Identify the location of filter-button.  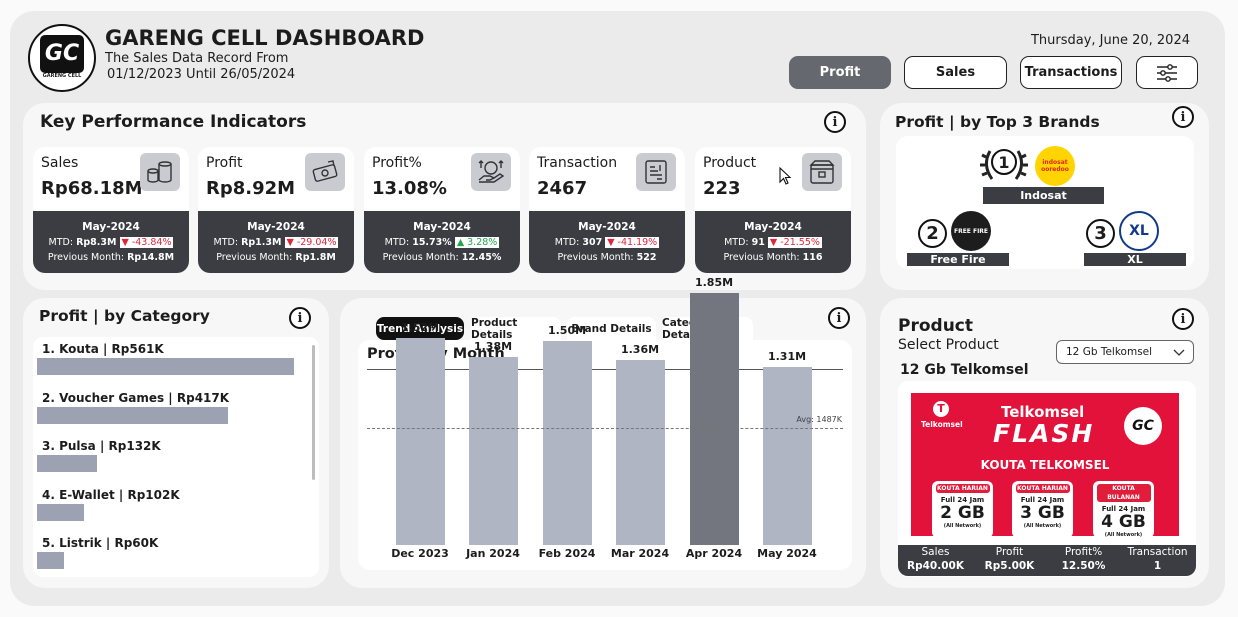
(1167, 72).